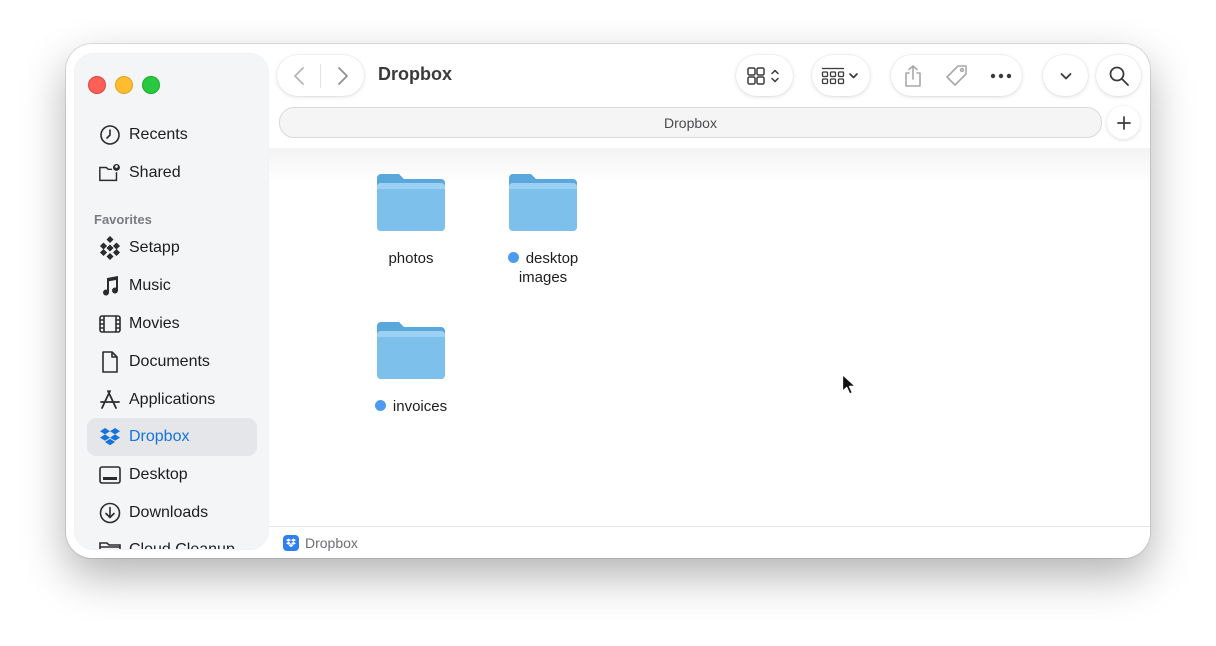  I want to click on music-note-icon, so click(110, 286).